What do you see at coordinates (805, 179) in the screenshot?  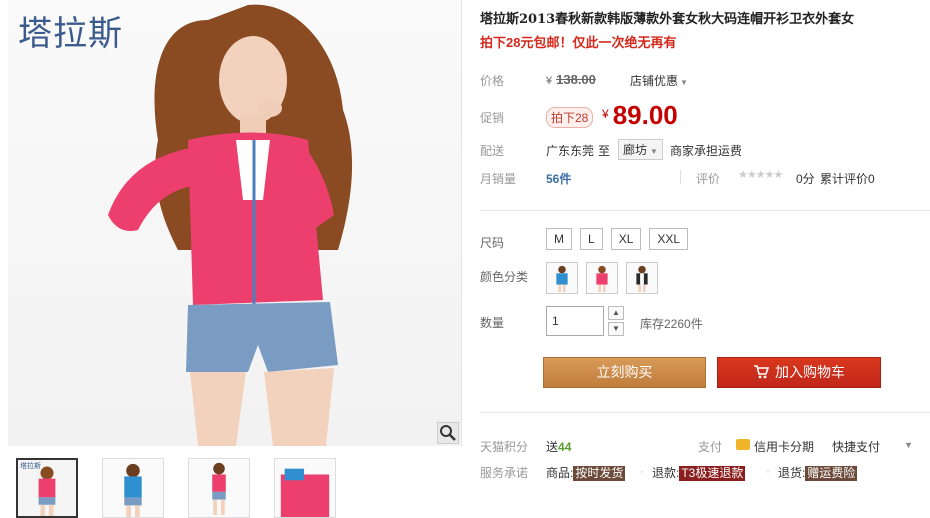 I see `review-score: 0分` at bounding box center [805, 179].